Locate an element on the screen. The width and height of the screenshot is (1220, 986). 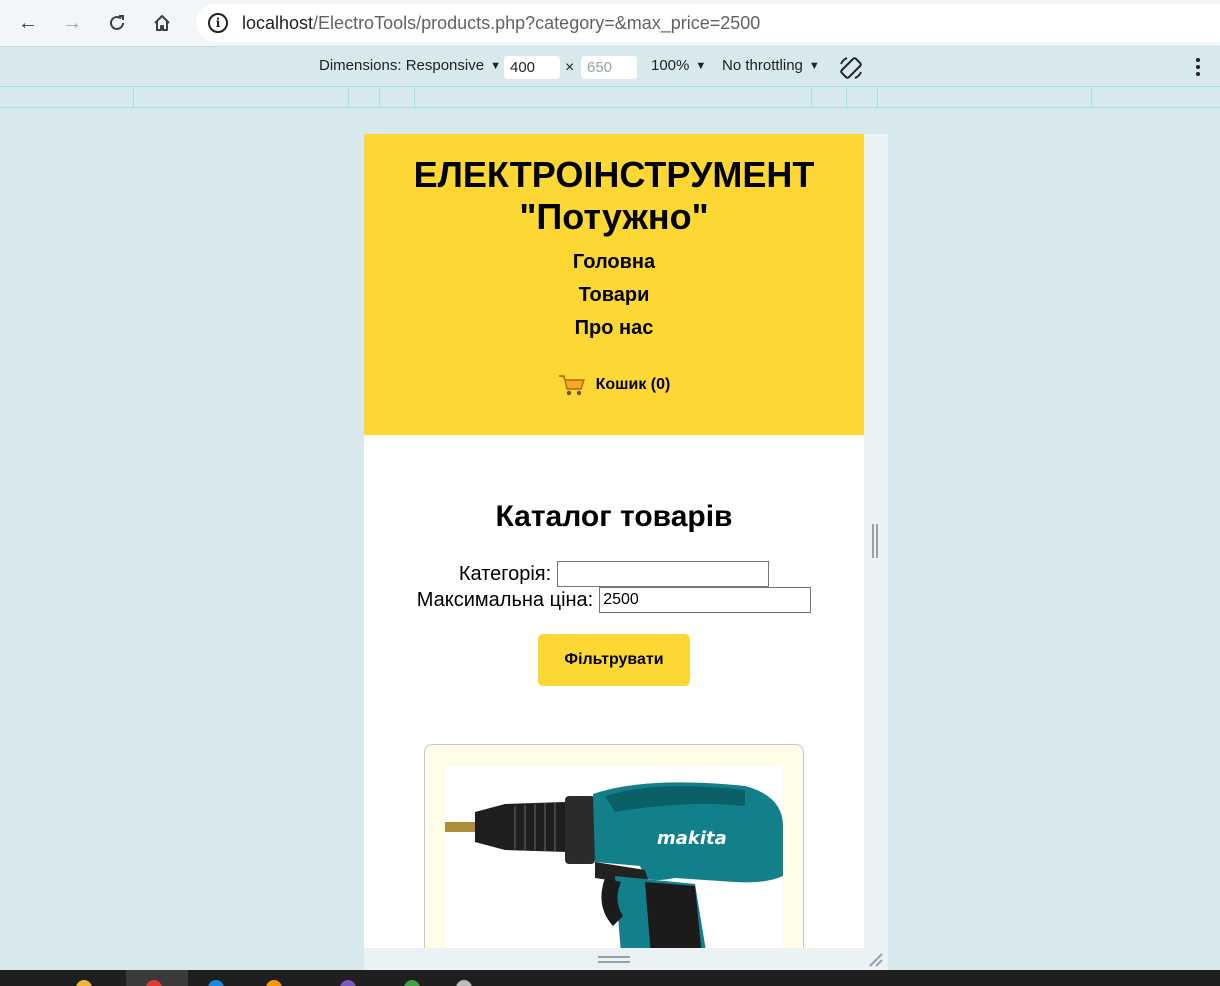
catalog-title: Каталог товарів is located at coordinates (614, 516).